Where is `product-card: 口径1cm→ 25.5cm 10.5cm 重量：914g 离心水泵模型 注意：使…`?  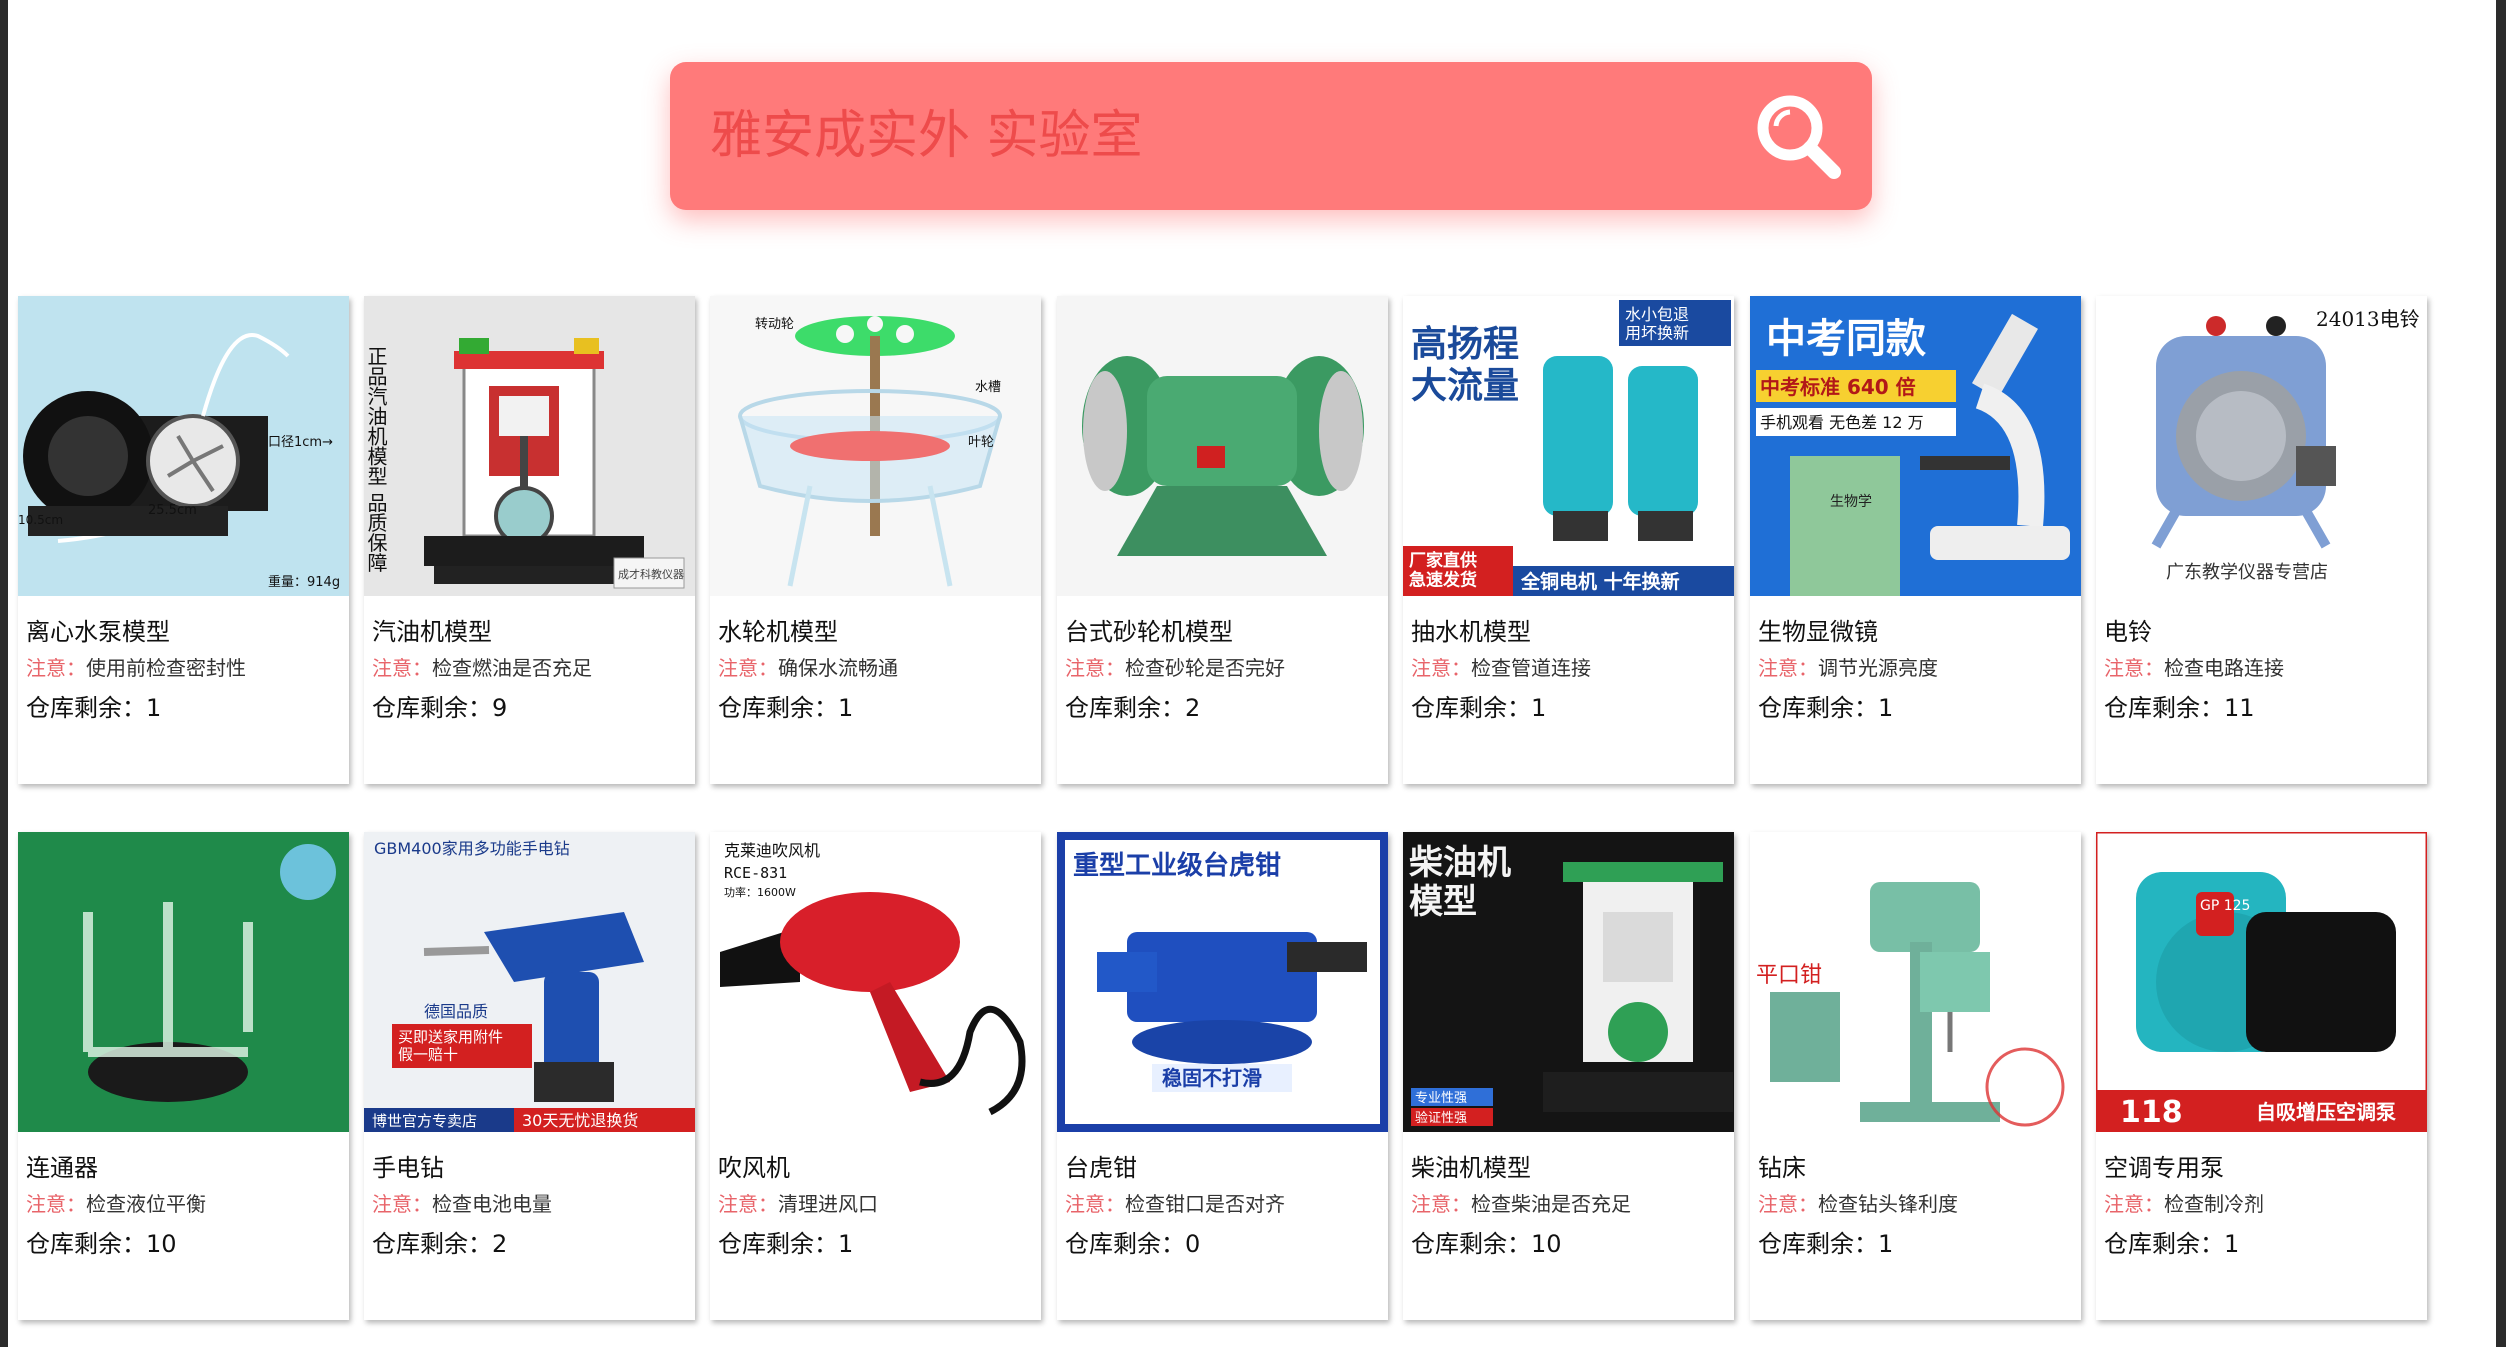
product-card: 口径1cm→ 25.5cm 10.5cm 重量：914g 离心水泵模型 注意：使… is located at coordinates (183, 540).